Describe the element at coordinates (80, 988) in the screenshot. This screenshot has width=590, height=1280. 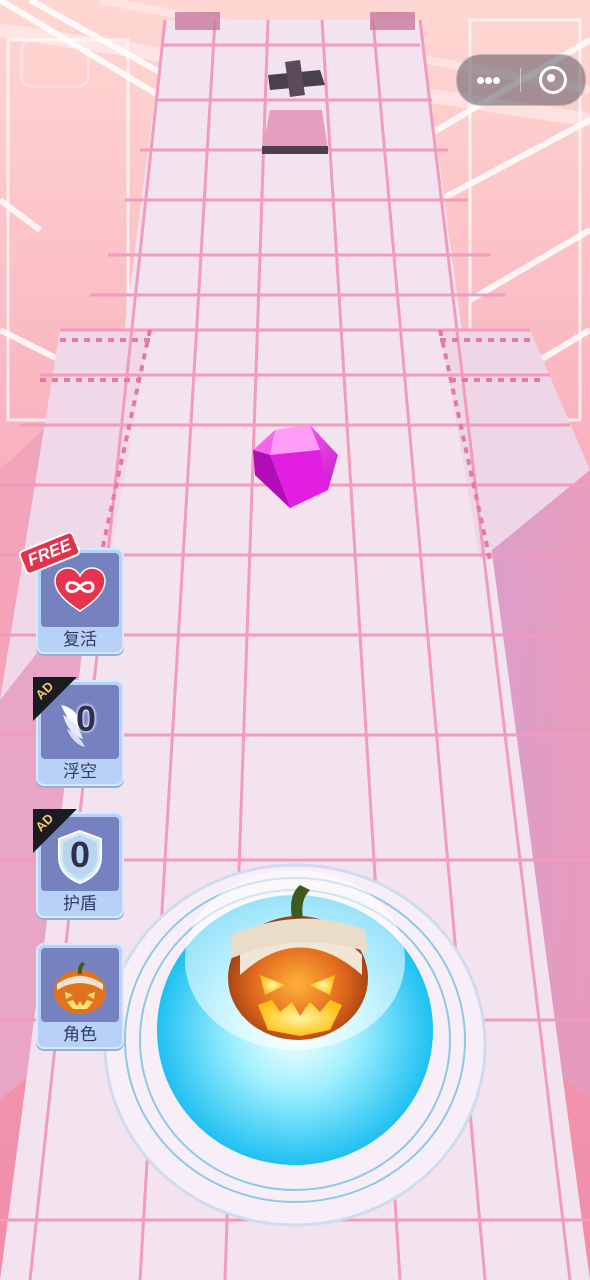
I see `pumpkin-character-icon` at that location.